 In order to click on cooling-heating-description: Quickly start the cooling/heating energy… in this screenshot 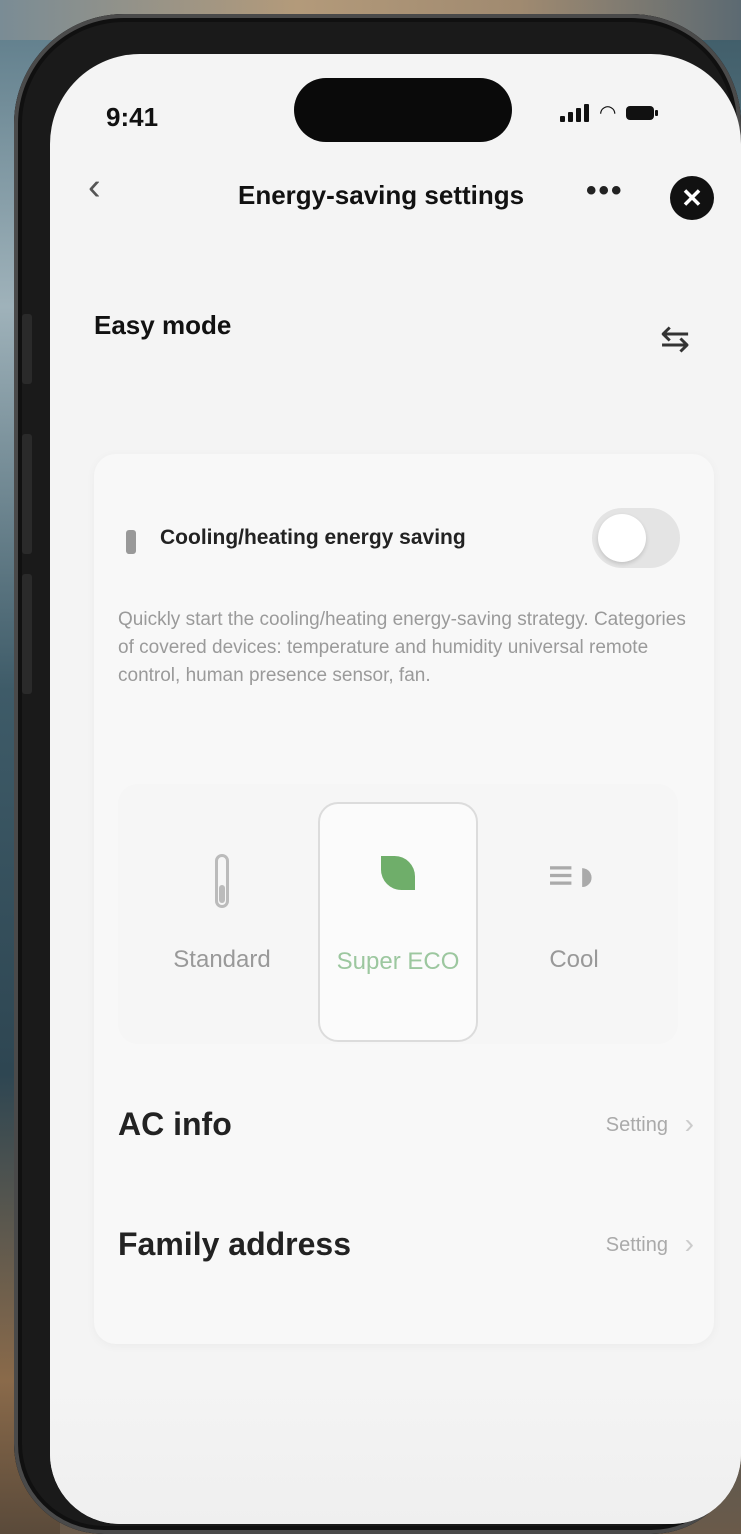, I will do `click(402, 647)`.